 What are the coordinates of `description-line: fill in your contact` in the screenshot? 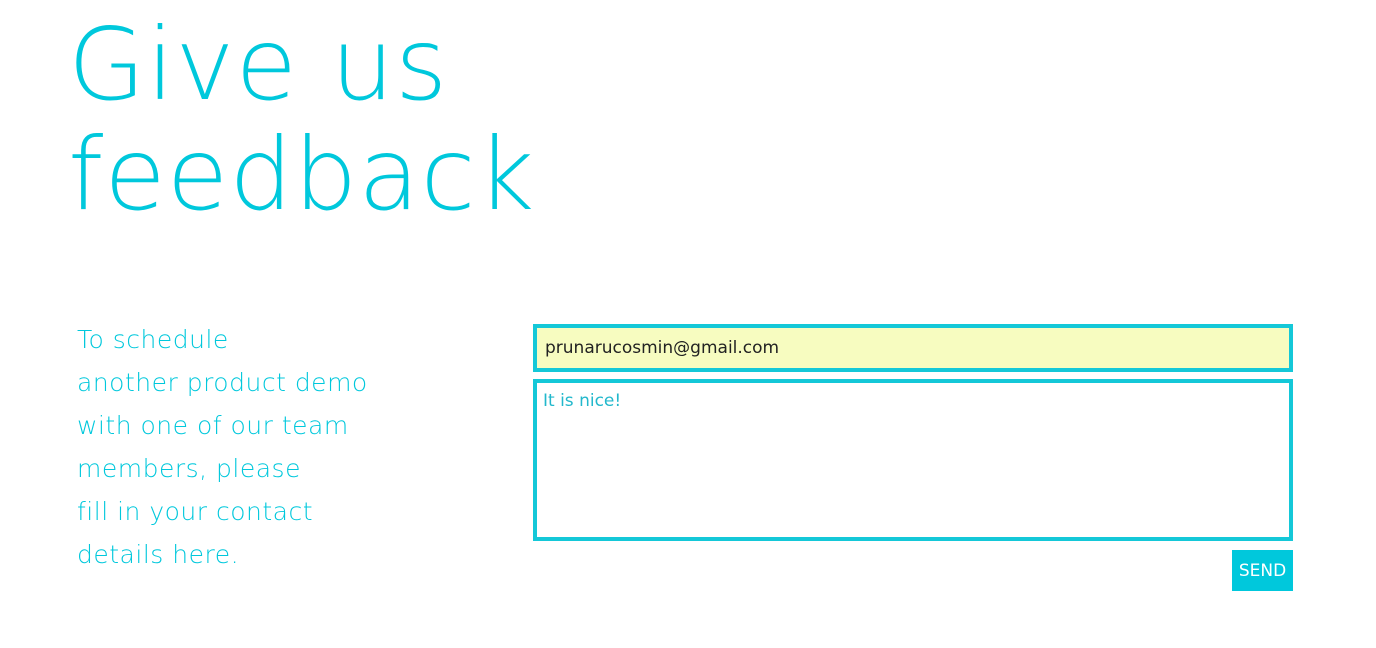 It's located at (195, 511).